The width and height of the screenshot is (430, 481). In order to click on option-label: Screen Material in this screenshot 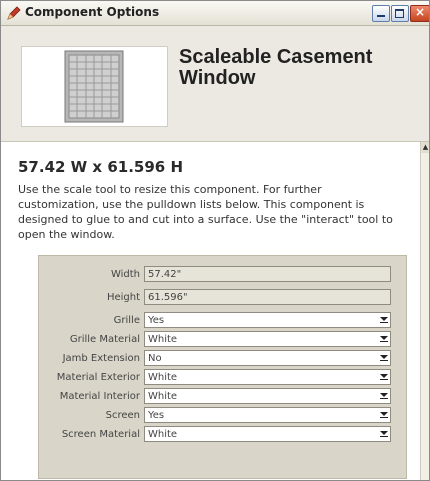, I will do `click(100, 434)`.